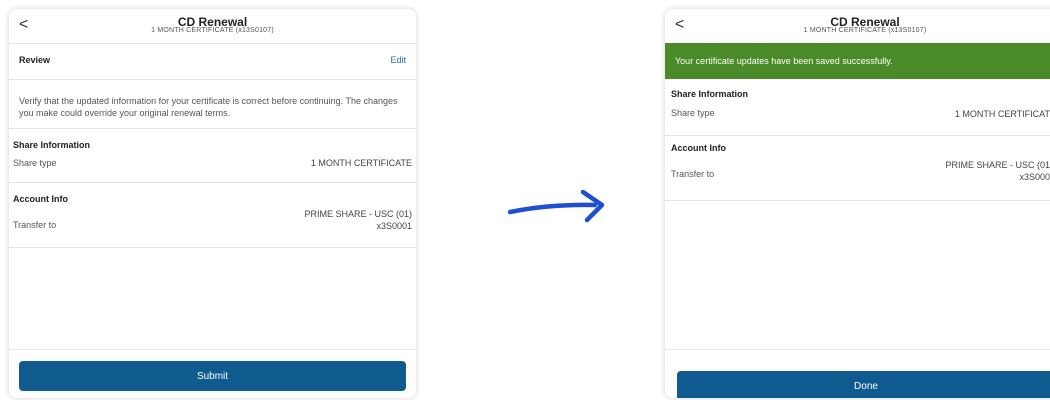 The height and width of the screenshot is (400, 1050). Describe the element at coordinates (1002, 114) in the screenshot. I see `share-type-value: 1 MONTH CERTIFICAT` at that location.